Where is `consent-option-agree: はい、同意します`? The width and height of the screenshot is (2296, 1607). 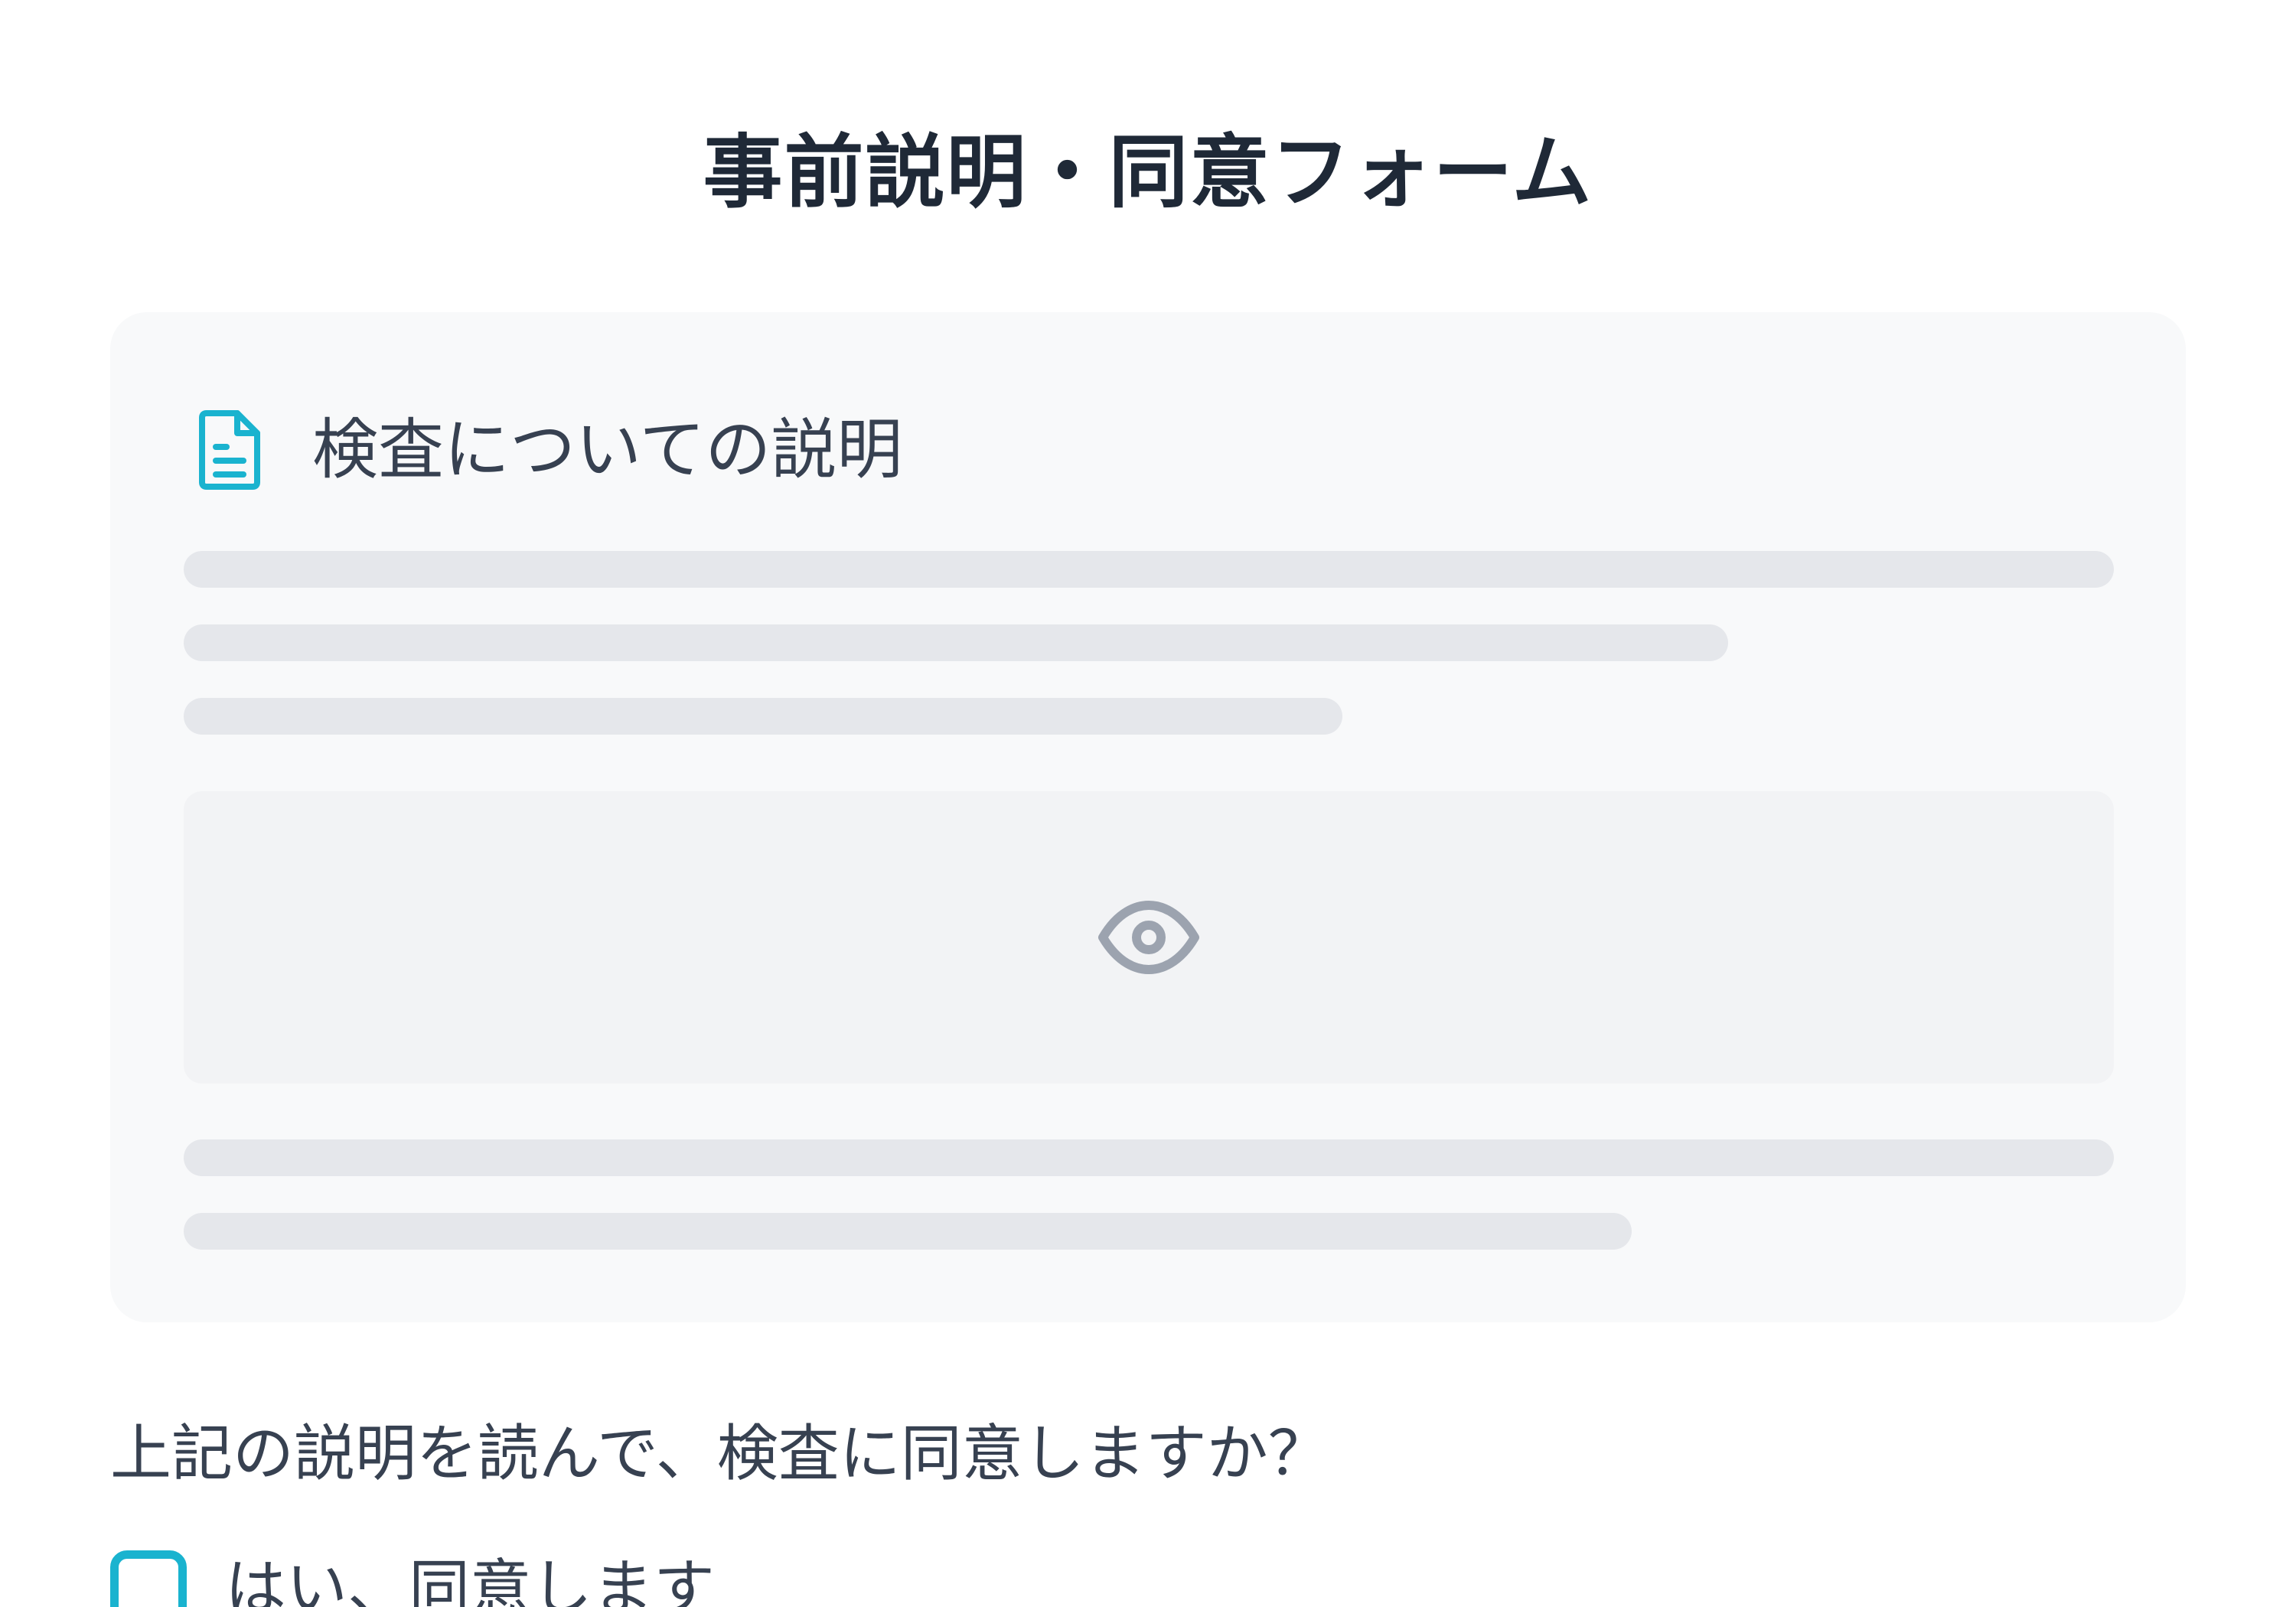
consent-option-agree: はい、同意します is located at coordinates (412, 1578).